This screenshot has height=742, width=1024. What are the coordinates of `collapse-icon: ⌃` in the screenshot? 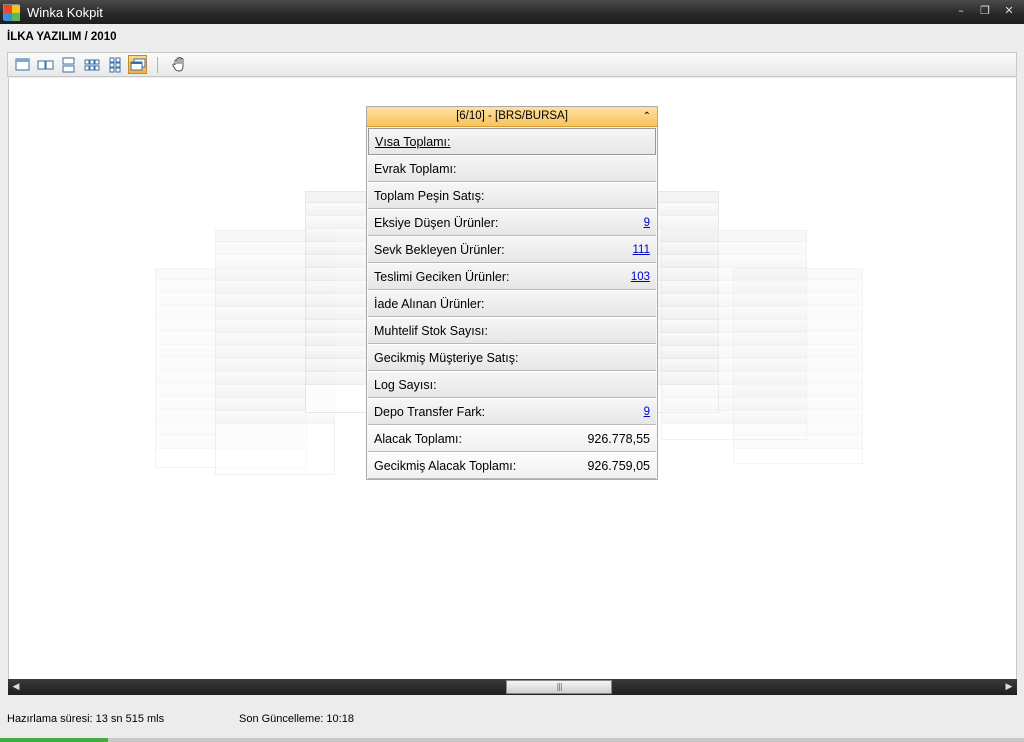 It's located at (647, 116).